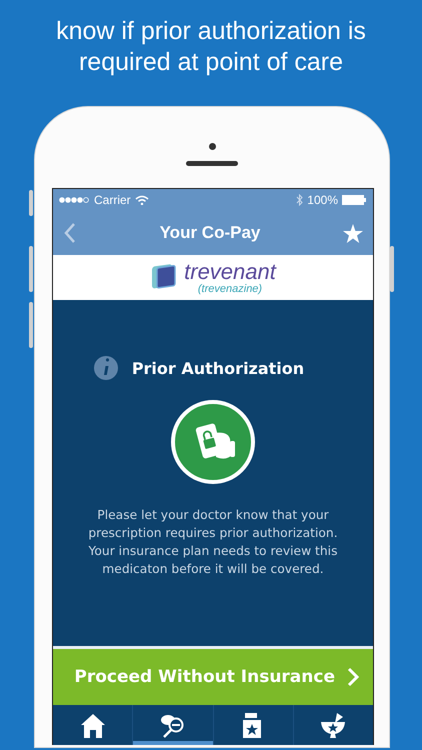 This screenshot has height=750, width=422. What do you see at coordinates (300, 200) in the screenshot?
I see `bluetooth-icon` at bounding box center [300, 200].